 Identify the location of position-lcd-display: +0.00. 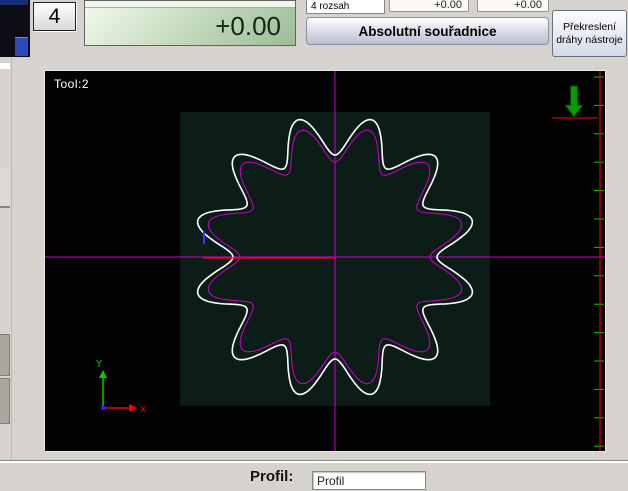
(190, 23).